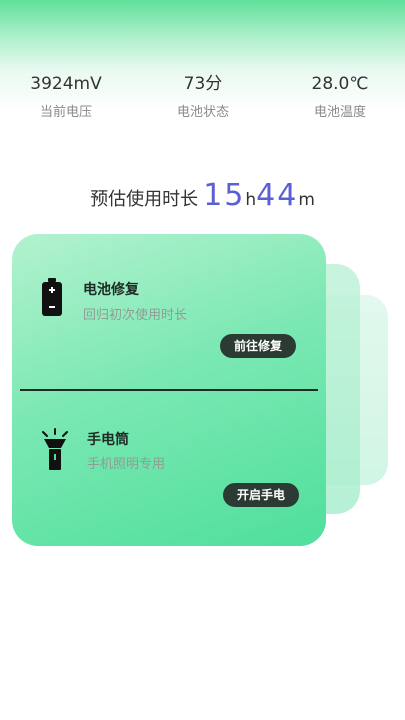 The height and width of the screenshot is (720, 405). What do you see at coordinates (169, 390) in the screenshot?
I see `feature-divider` at bounding box center [169, 390].